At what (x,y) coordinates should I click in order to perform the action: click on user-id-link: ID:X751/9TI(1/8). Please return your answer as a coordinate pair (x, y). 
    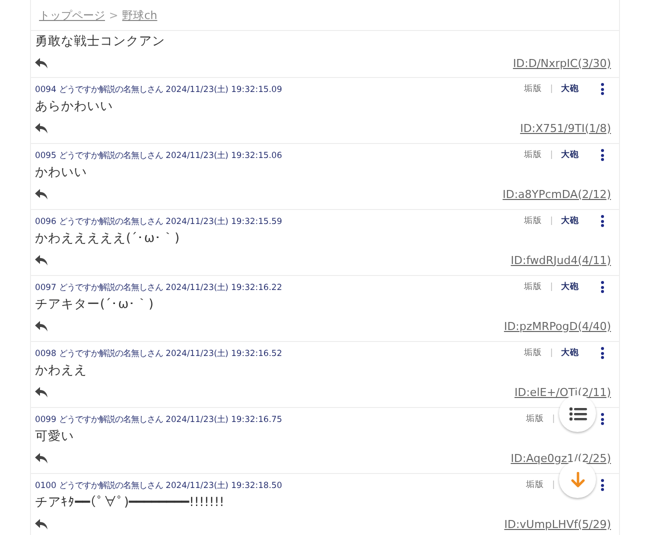
    Looking at the image, I should click on (565, 128).